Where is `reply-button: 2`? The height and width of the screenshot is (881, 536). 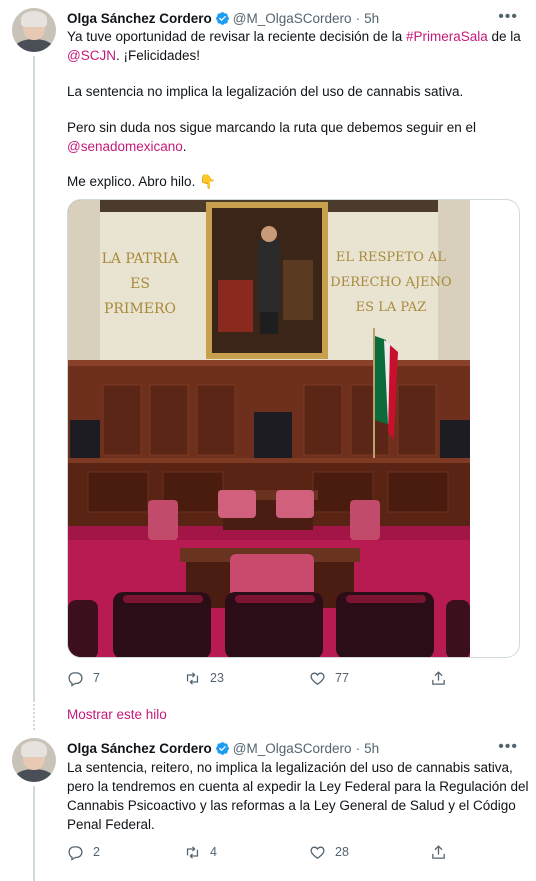 reply-button: 2 is located at coordinates (83, 852).